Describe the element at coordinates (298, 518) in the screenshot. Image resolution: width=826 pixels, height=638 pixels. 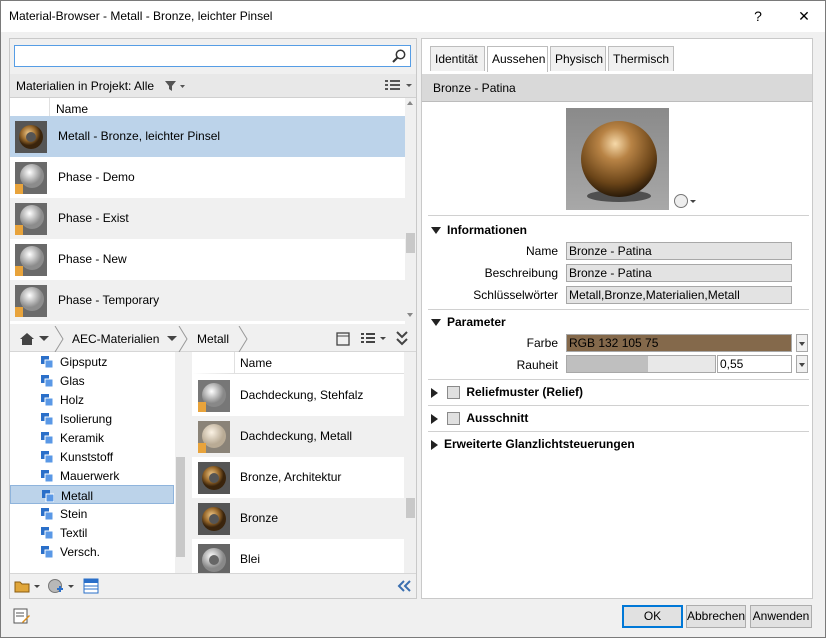
I see `library-list-row: Bronze` at that location.